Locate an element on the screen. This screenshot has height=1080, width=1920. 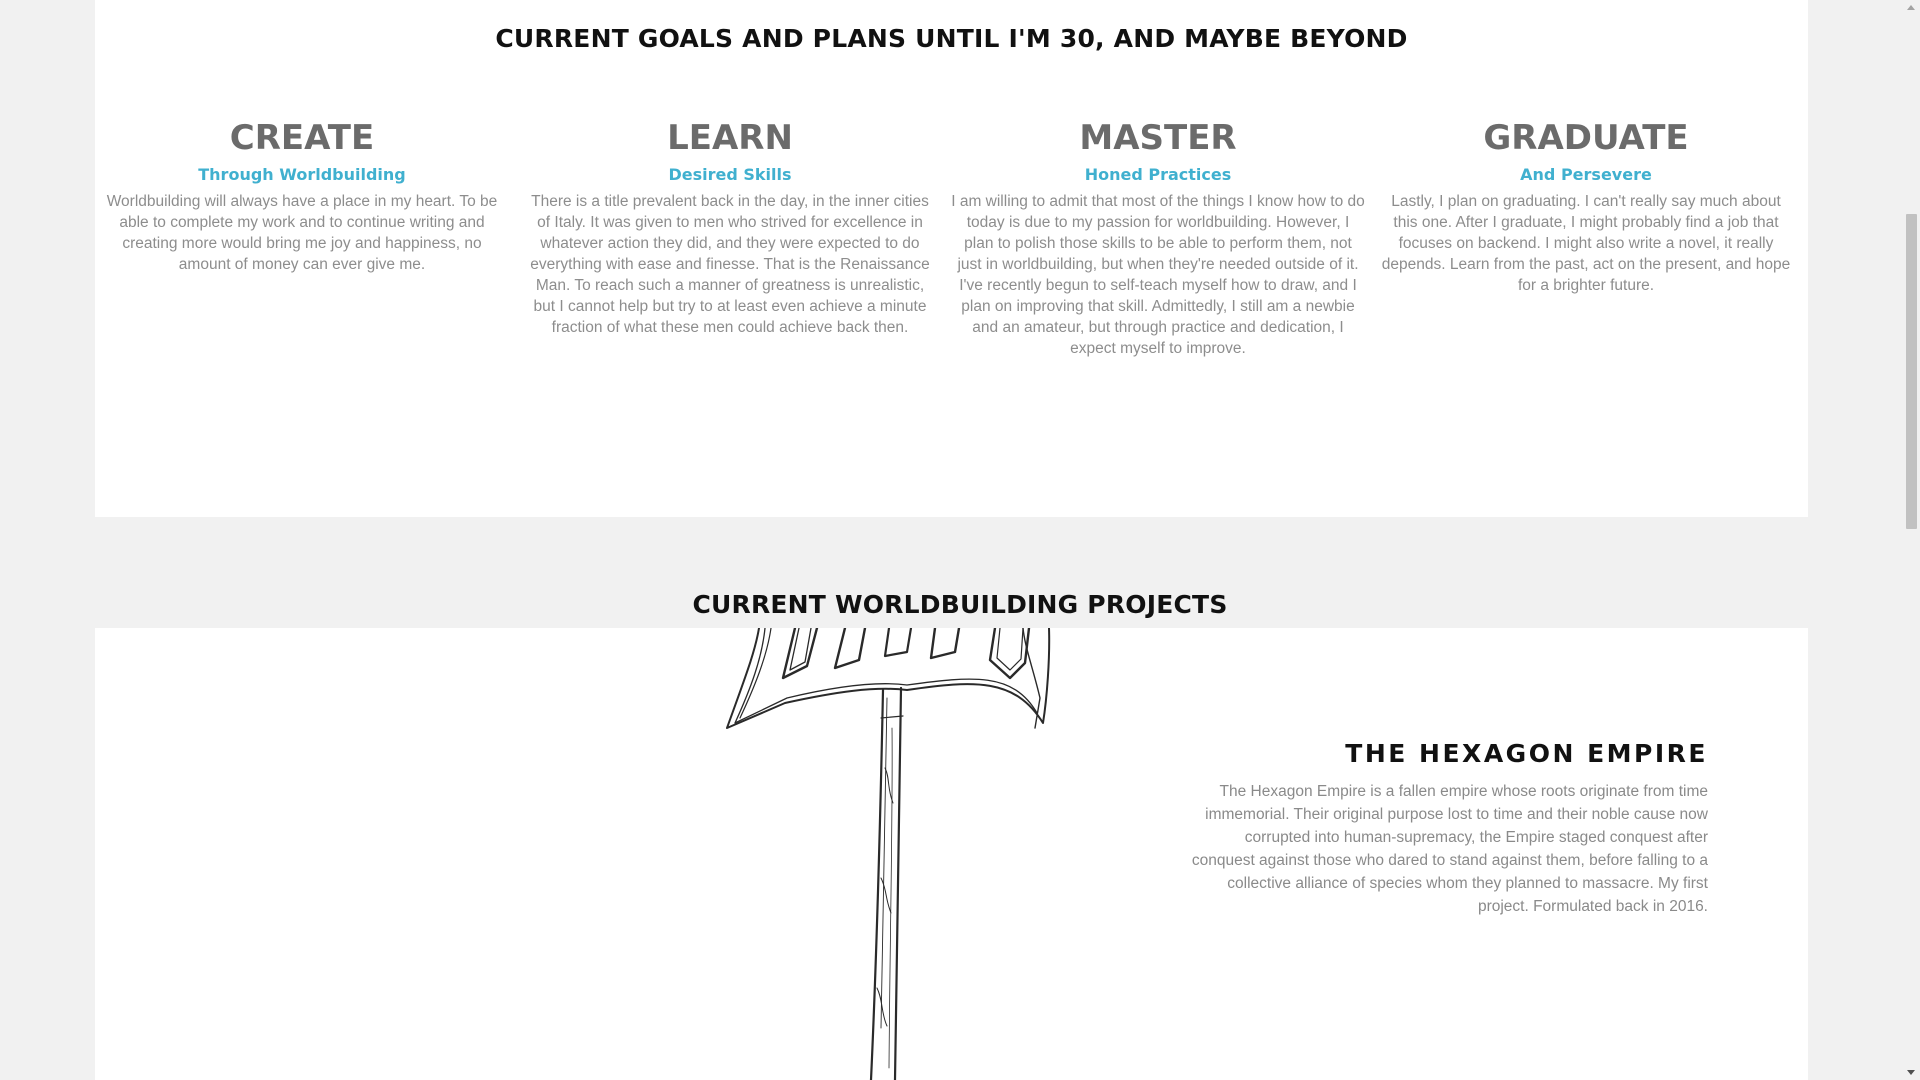
goal-subheading: Desired Skills is located at coordinates (730, 174).